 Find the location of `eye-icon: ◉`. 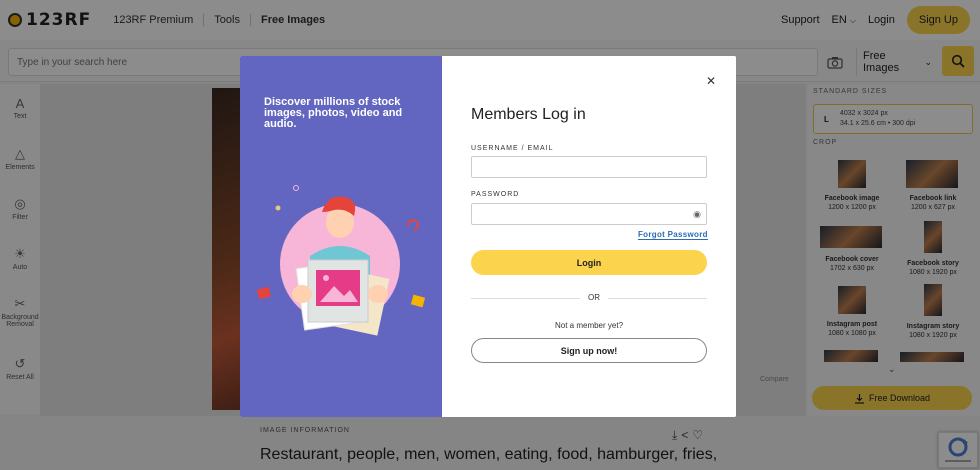

eye-icon: ◉ is located at coordinates (697, 214).